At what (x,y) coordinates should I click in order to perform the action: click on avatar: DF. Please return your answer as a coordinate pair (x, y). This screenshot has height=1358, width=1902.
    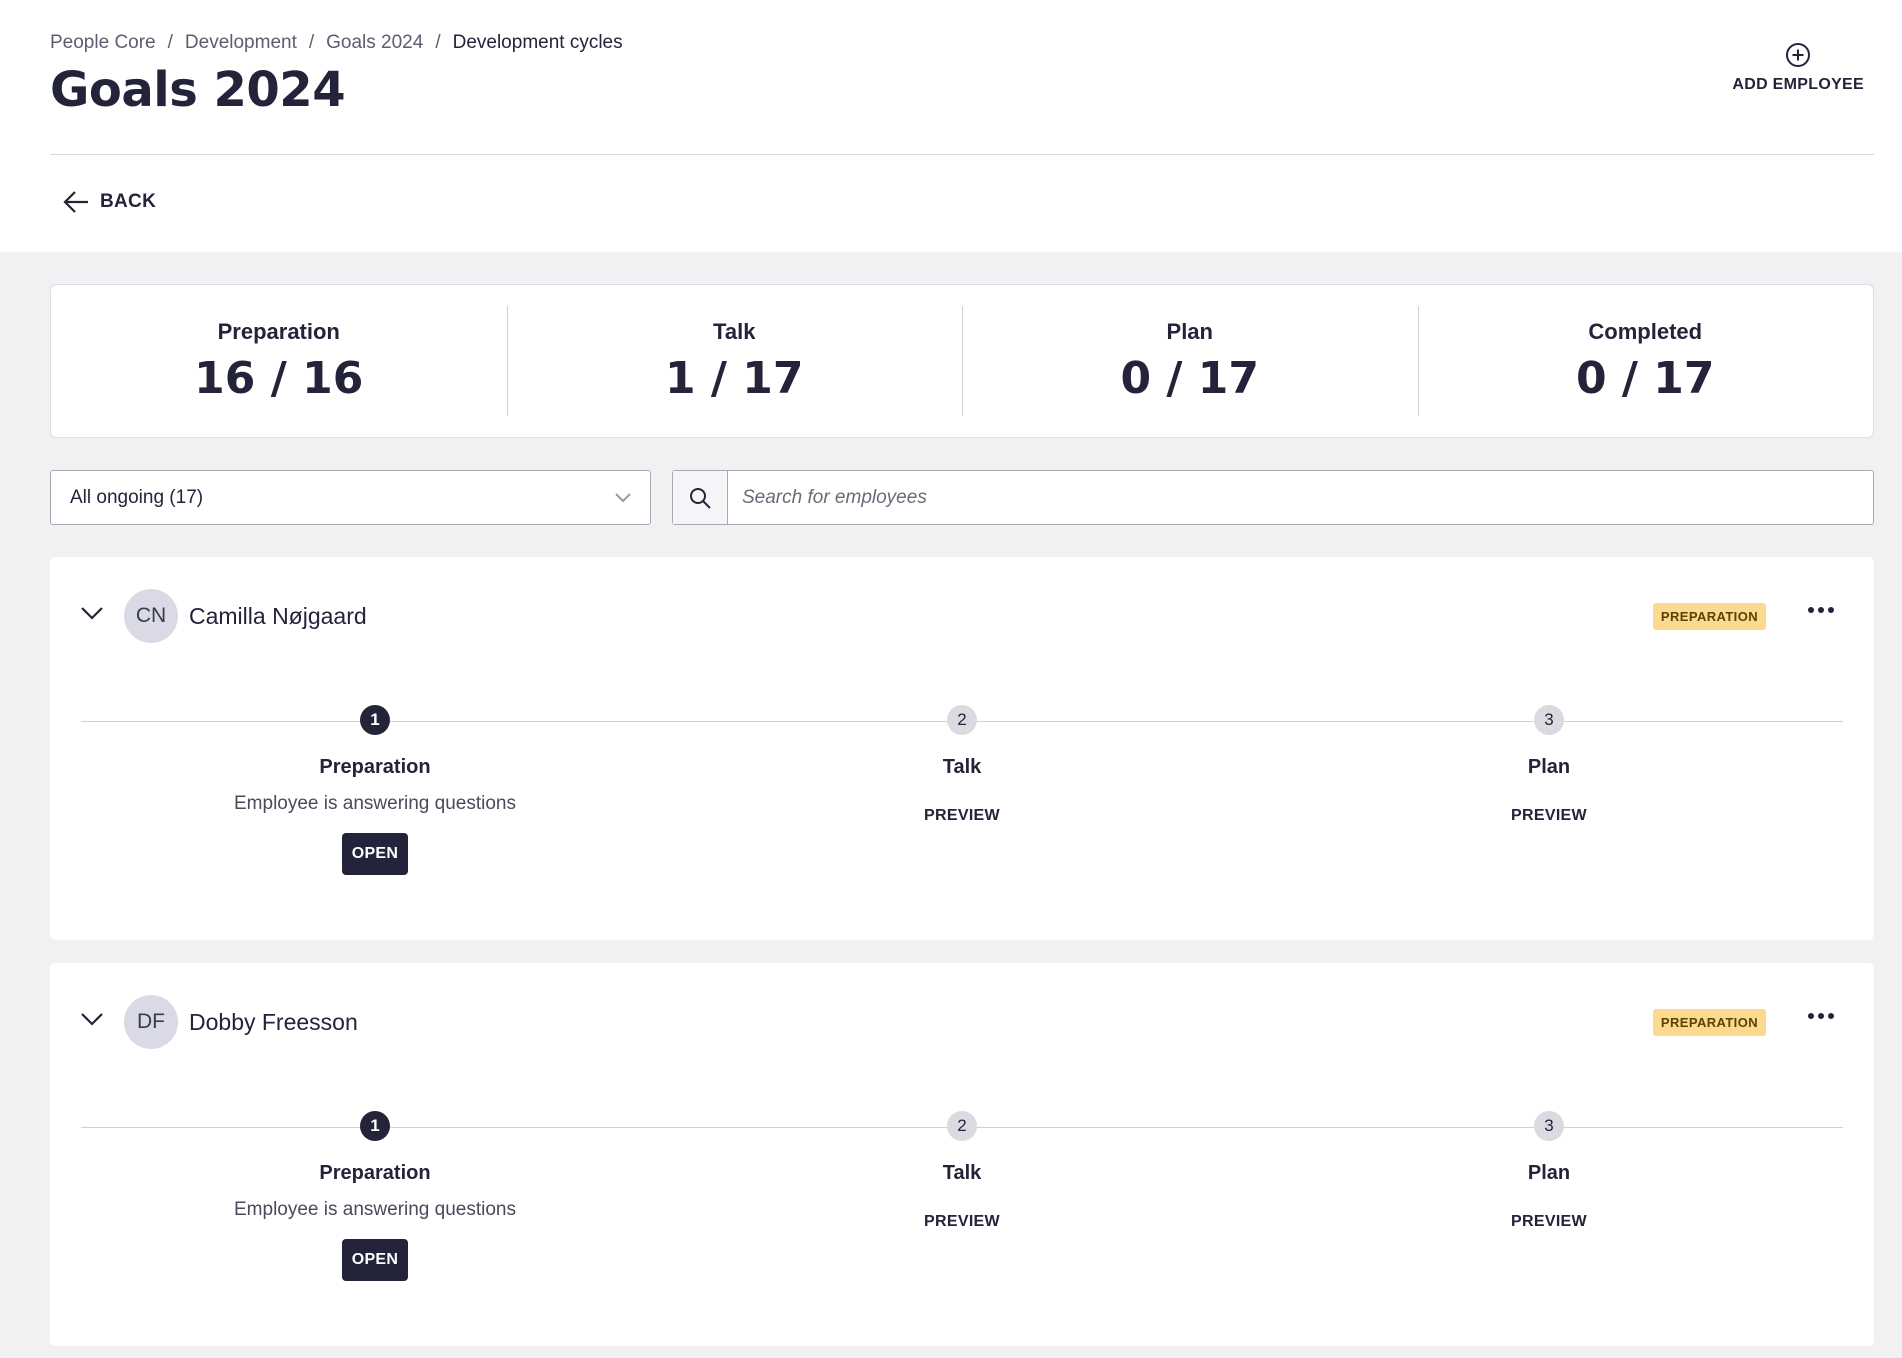
    Looking at the image, I should click on (151, 1022).